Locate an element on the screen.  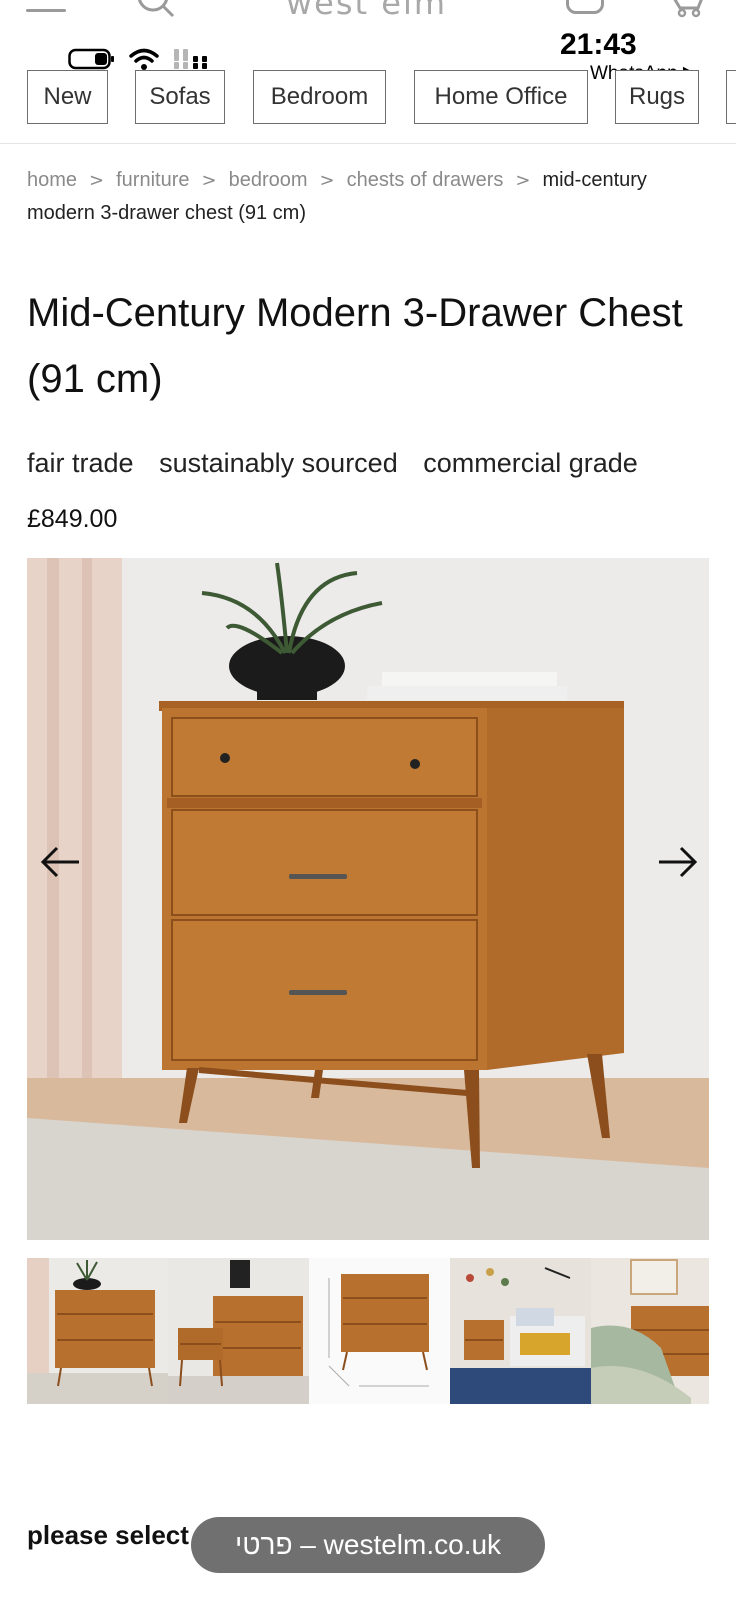
tag-fair-trade: fair trade is located at coordinates (80, 463).